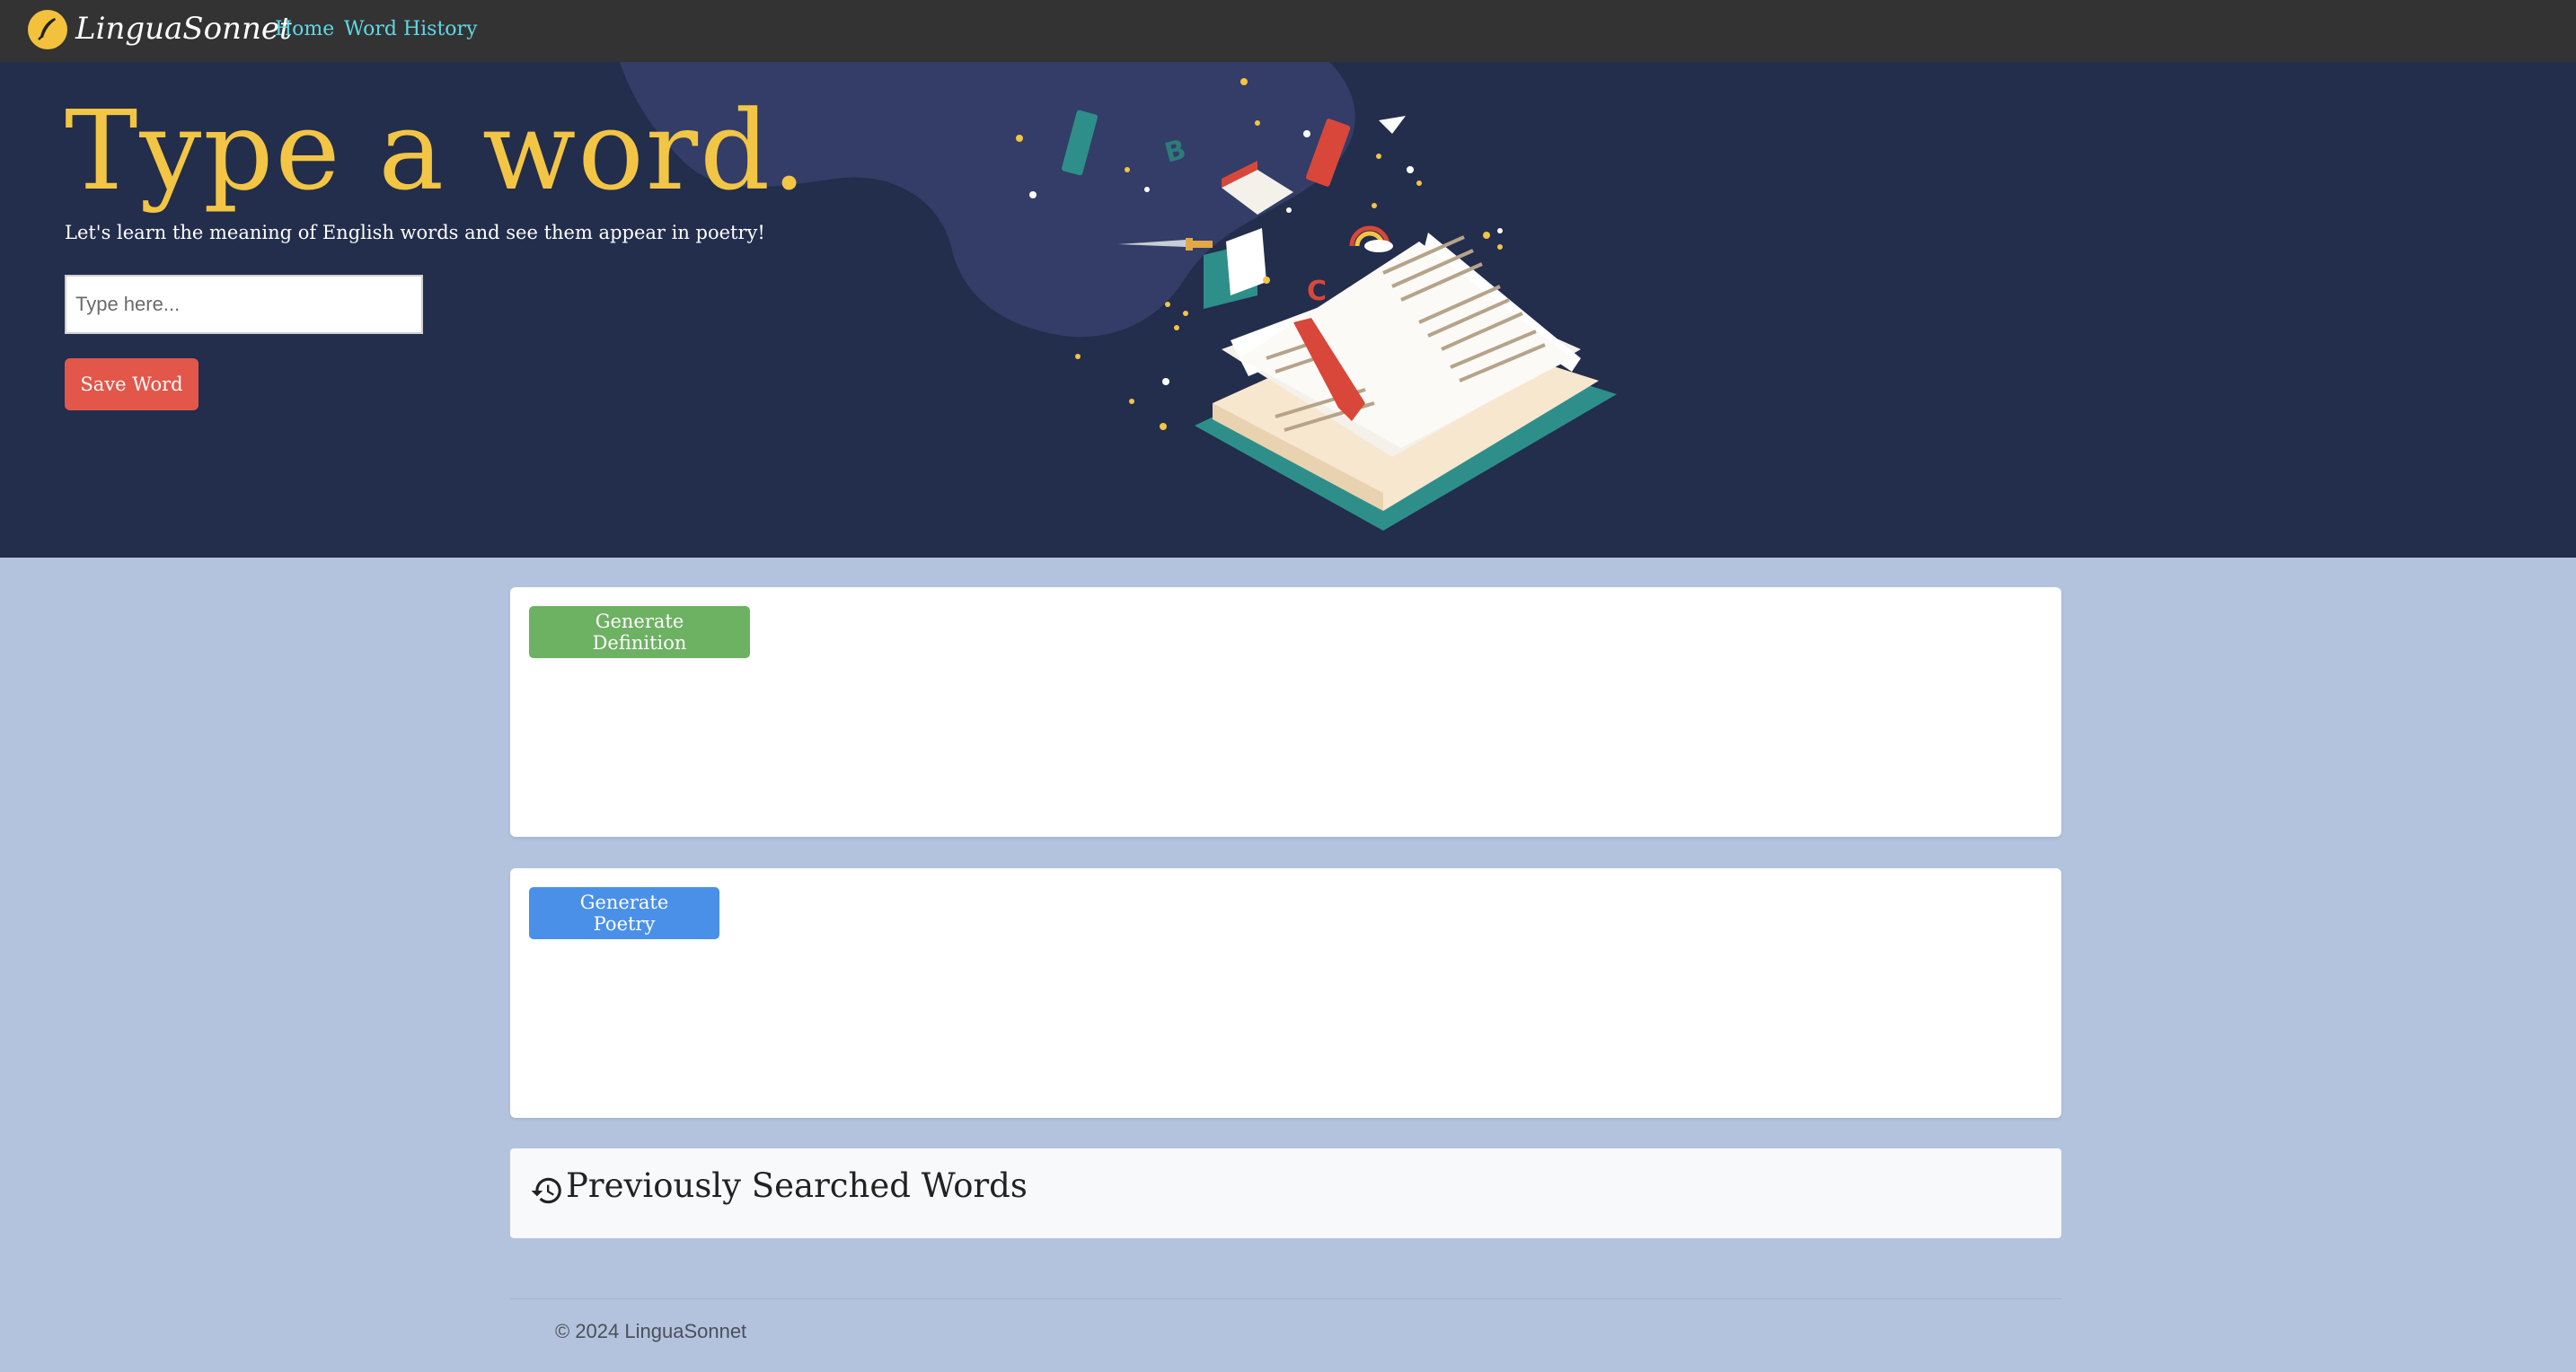  Describe the element at coordinates (797, 1185) in the screenshot. I see `history-title: Previously Searched Words` at that location.